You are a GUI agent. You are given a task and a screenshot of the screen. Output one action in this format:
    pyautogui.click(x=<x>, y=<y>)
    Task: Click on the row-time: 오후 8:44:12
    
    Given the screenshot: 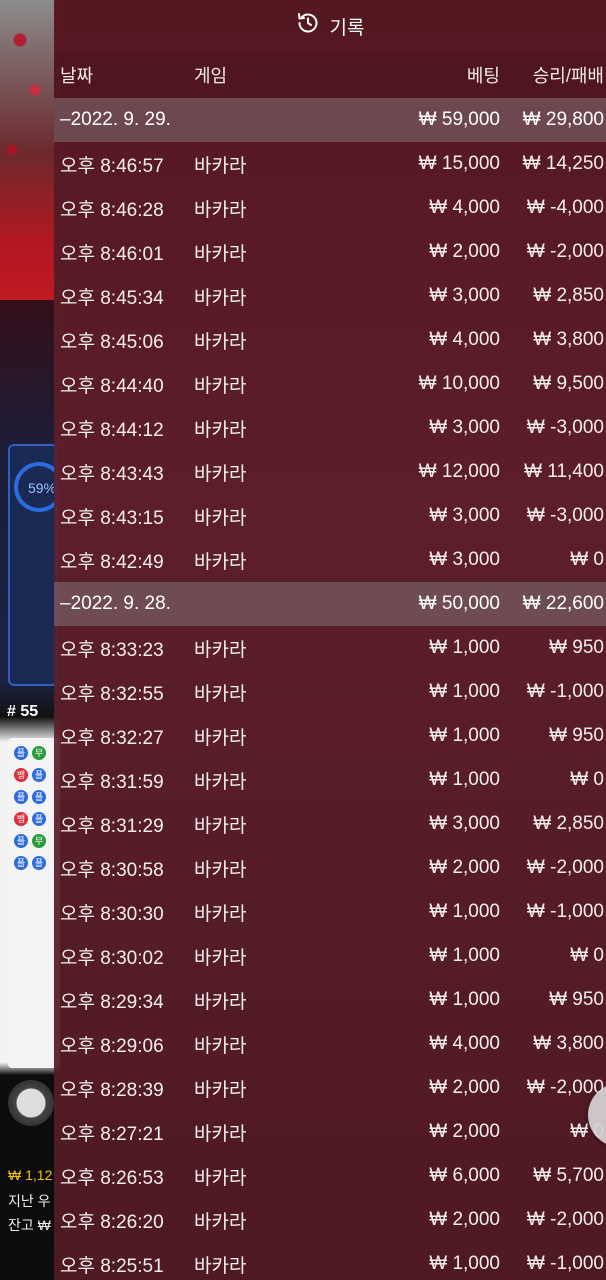 What is the action you would take?
    pyautogui.click(x=112, y=430)
    